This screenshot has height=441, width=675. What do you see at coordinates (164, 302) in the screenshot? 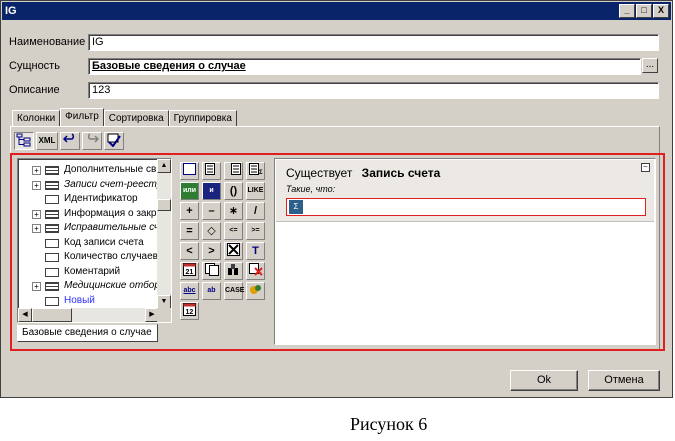
I see `scroll-down-icon: ▼` at bounding box center [164, 302].